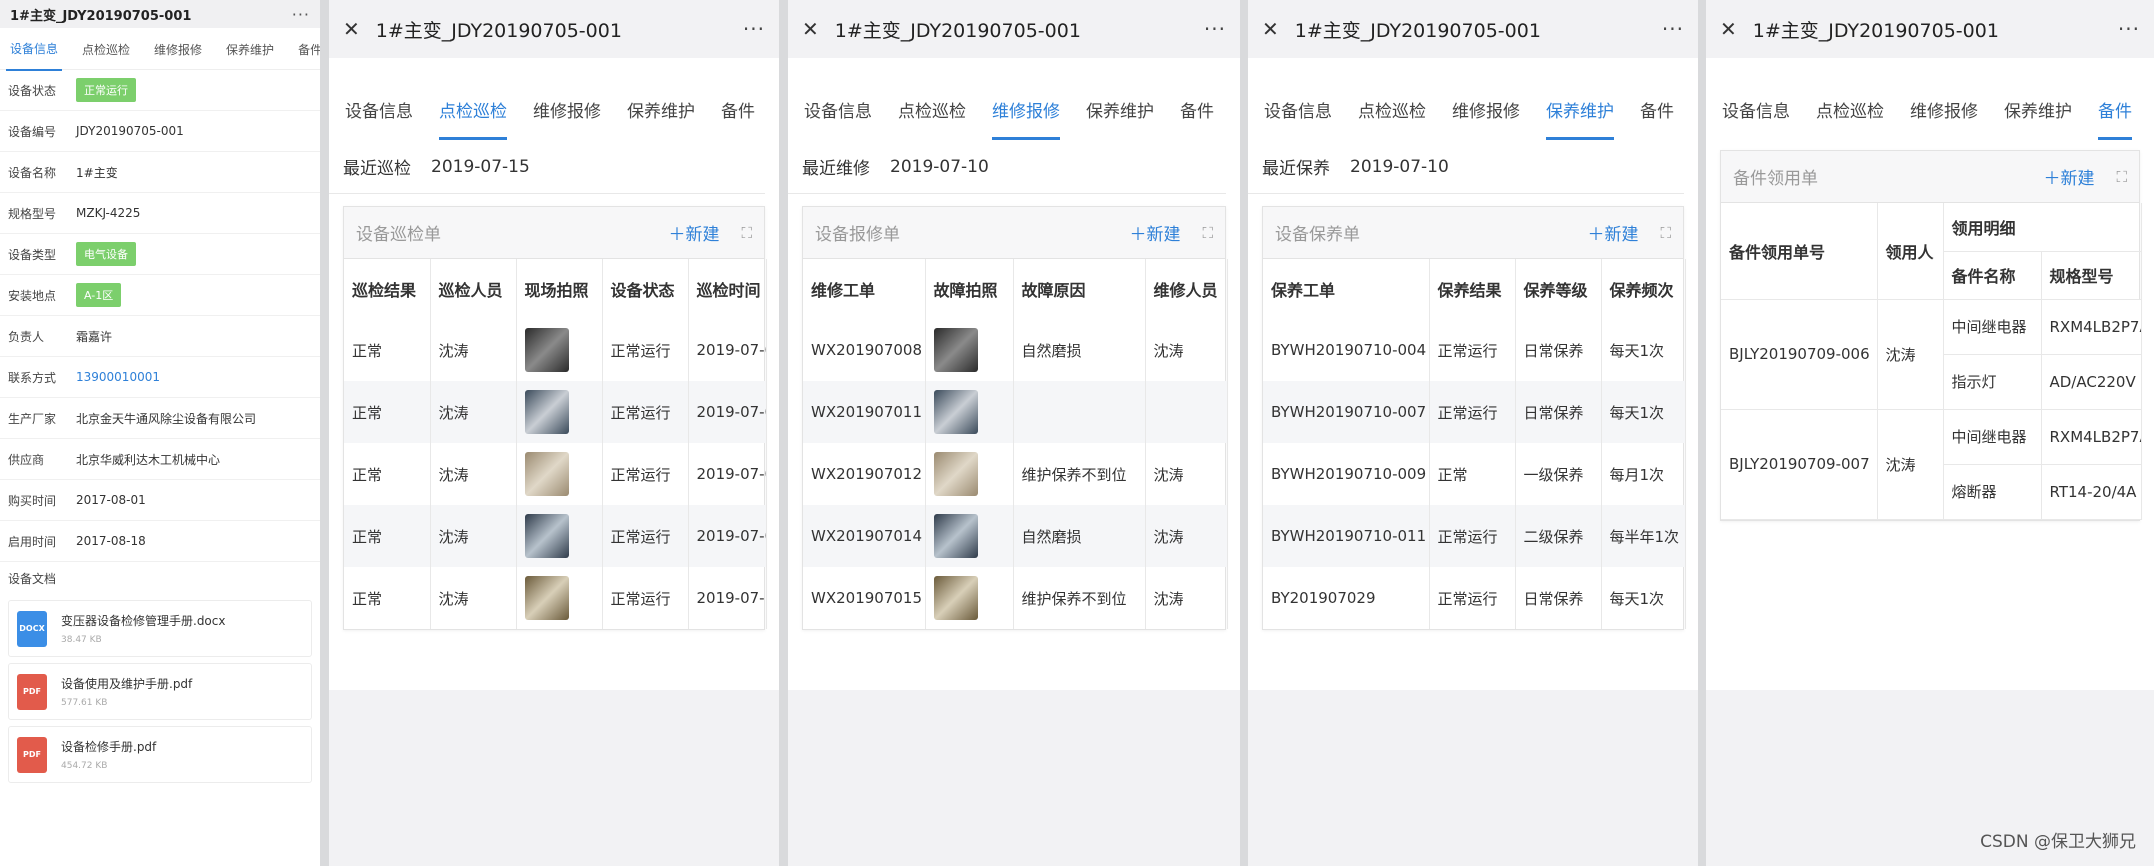 Image resolution: width=2154 pixels, height=866 pixels. What do you see at coordinates (1474, 412) in the screenshot?
I see `table-row: BYWH20190710-007 正常运行 日常保养 每天1次` at bounding box center [1474, 412].